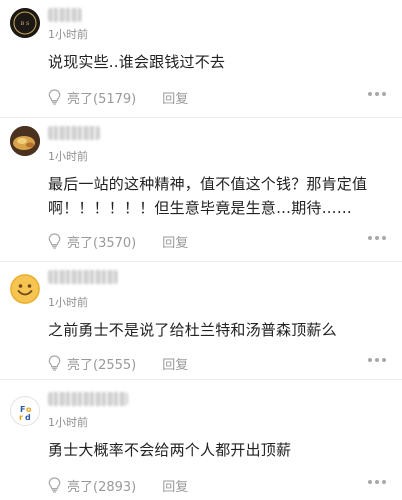 The image size is (402, 500). I want to click on food-photo-avatar-icon, so click(25, 141).